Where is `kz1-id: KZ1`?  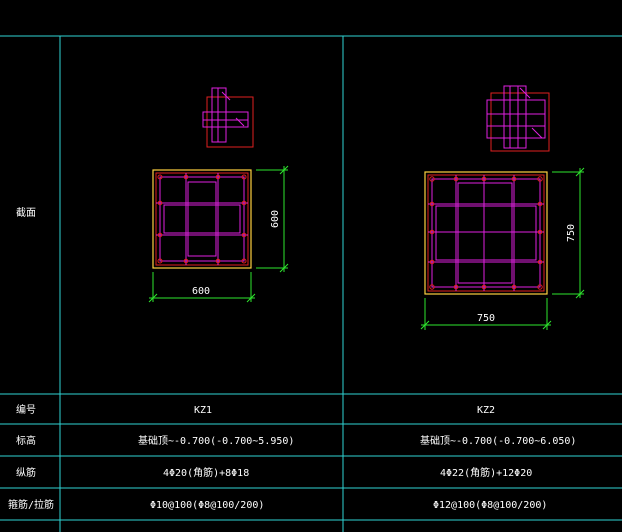 kz1-id: KZ1 is located at coordinates (203, 410).